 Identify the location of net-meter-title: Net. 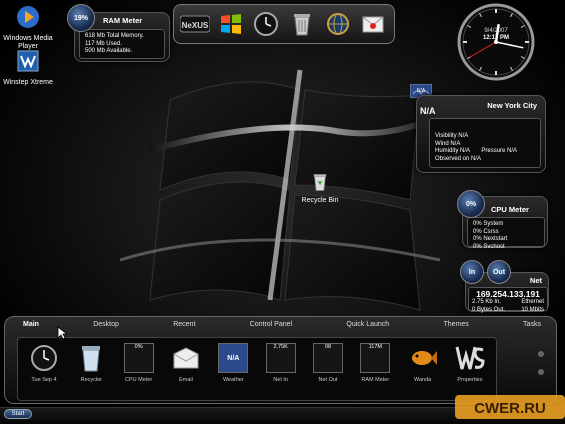
(535, 280).